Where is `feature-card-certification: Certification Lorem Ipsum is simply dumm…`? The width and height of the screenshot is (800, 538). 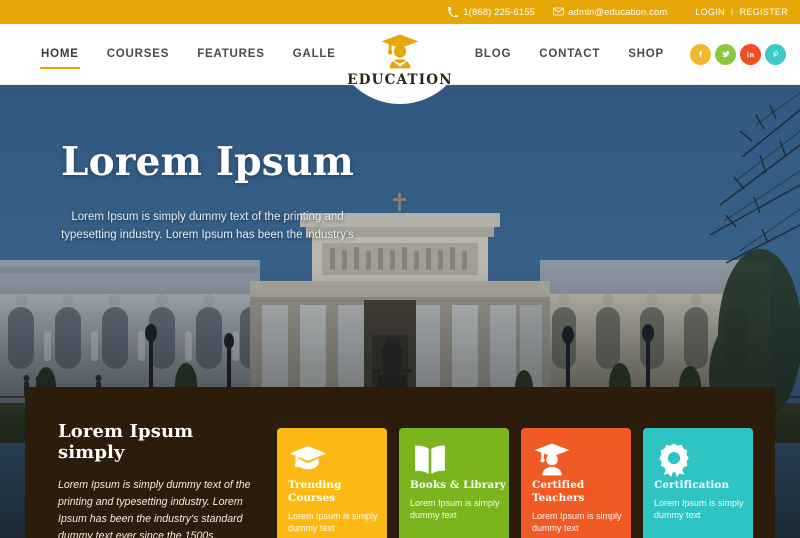
feature-card-certification: Certification Lorem Ipsum is simply dumm… is located at coordinates (698, 483).